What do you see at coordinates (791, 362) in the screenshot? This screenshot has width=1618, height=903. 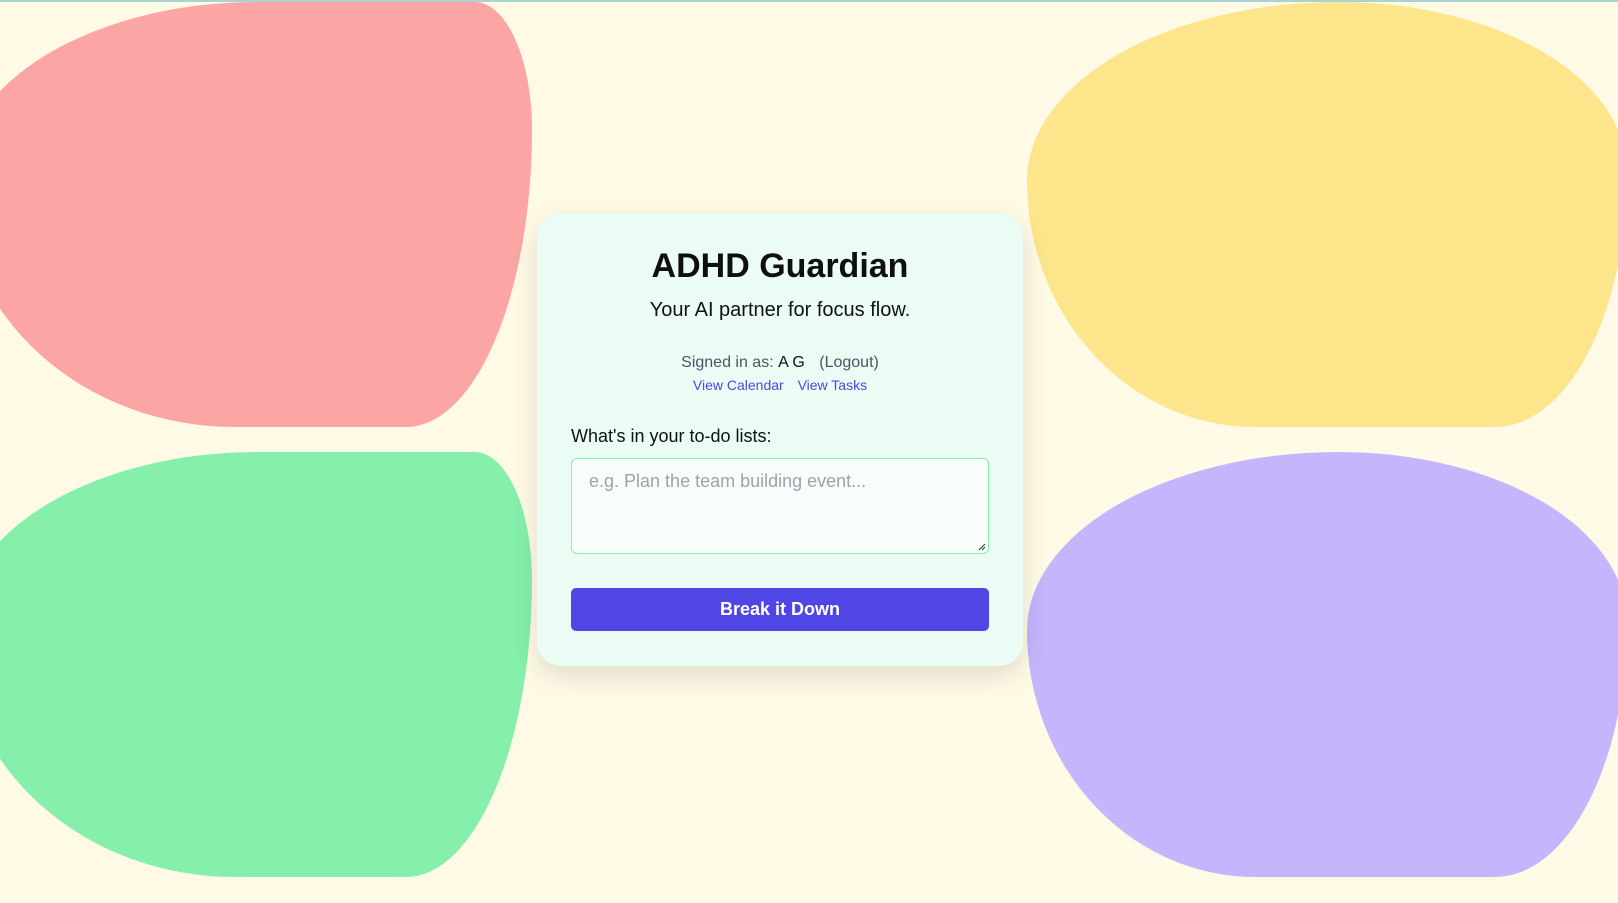 I see `user-name: A G` at bounding box center [791, 362].